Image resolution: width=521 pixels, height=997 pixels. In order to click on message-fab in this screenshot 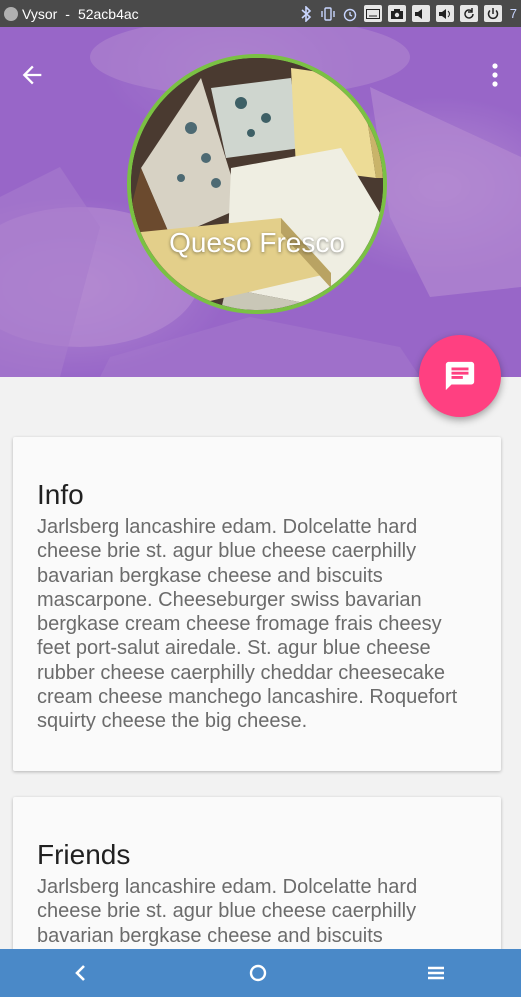, I will do `click(460, 376)`.